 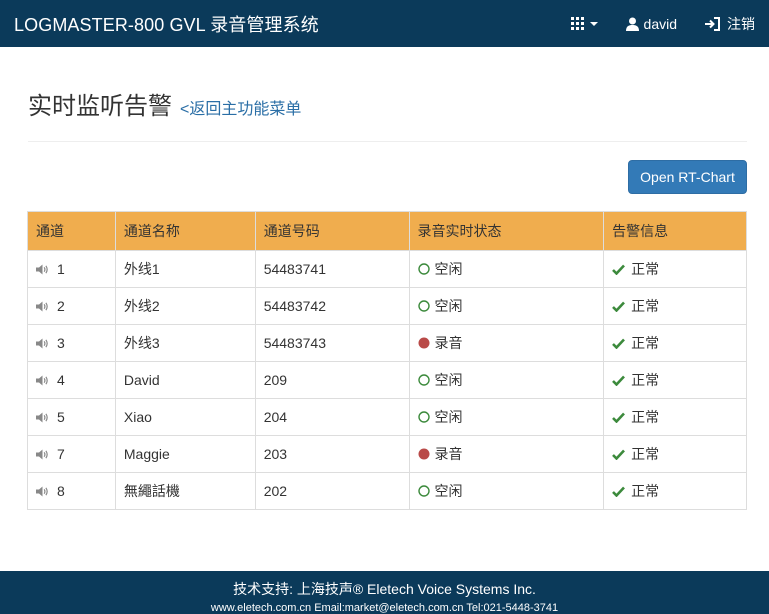 I want to click on channel-number-cell: 54483743, so click(x=332, y=343).